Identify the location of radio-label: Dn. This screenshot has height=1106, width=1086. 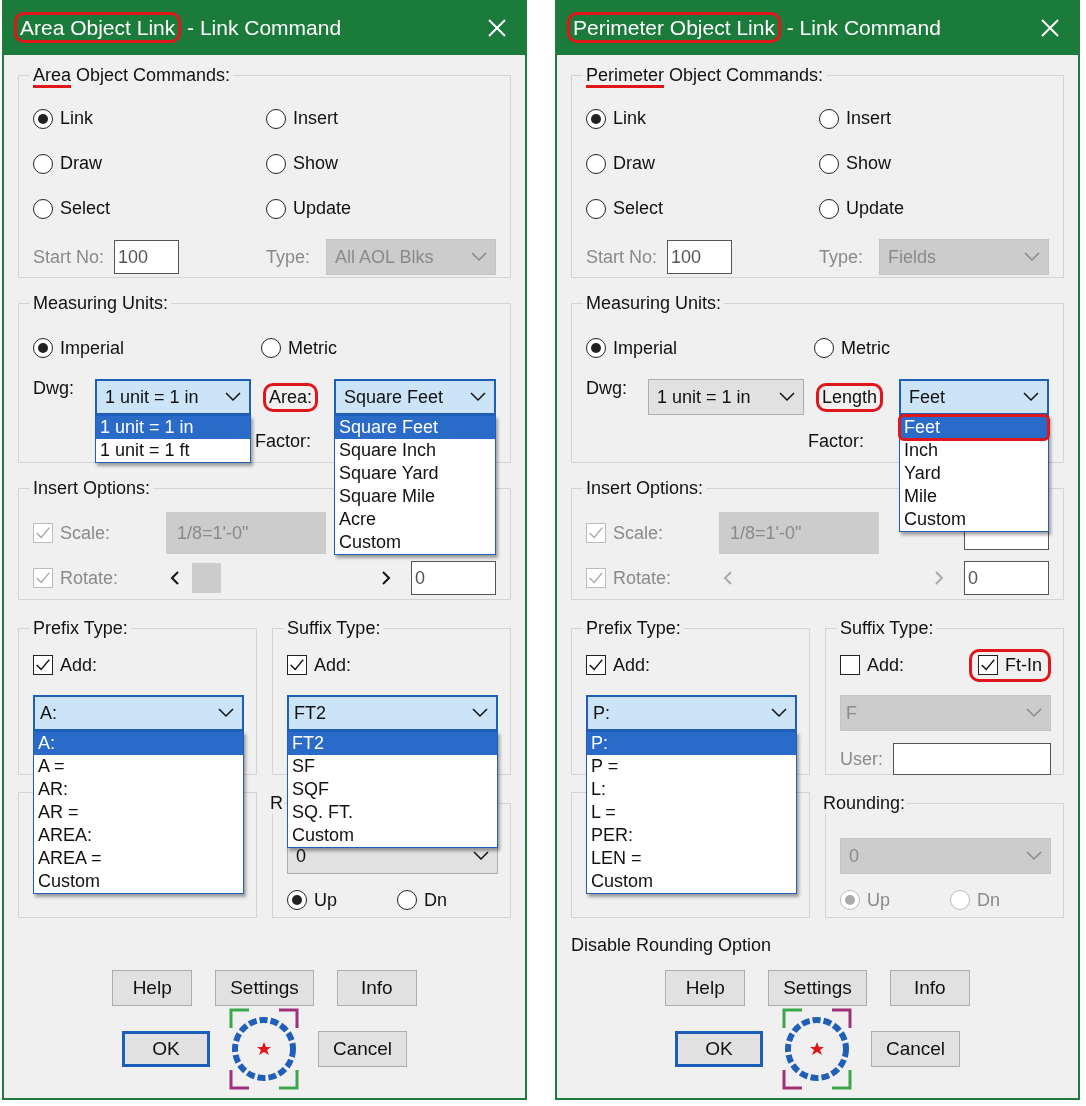
(435, 900).